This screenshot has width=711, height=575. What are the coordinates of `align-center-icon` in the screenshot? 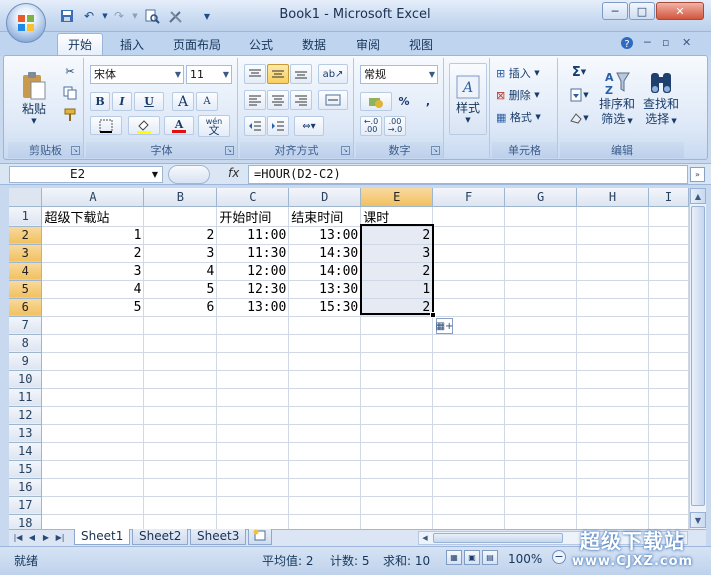 It's located at (278, 100).